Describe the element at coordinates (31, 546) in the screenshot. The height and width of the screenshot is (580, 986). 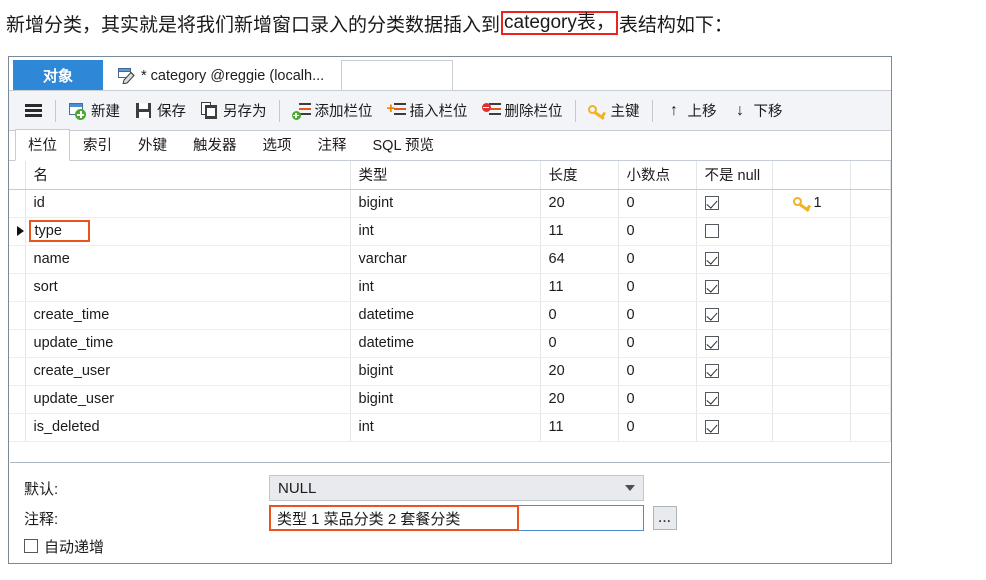
I see `auto-increment-checkbox` at that location.